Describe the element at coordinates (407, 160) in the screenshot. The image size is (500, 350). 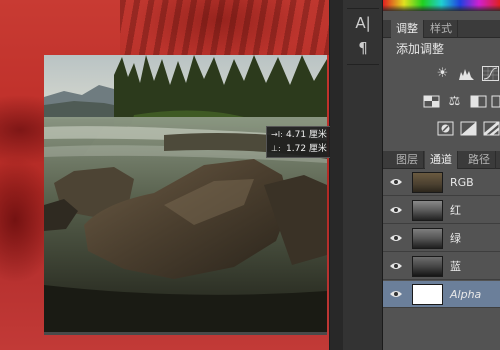
I see `tab-layers: 图层` at that location.